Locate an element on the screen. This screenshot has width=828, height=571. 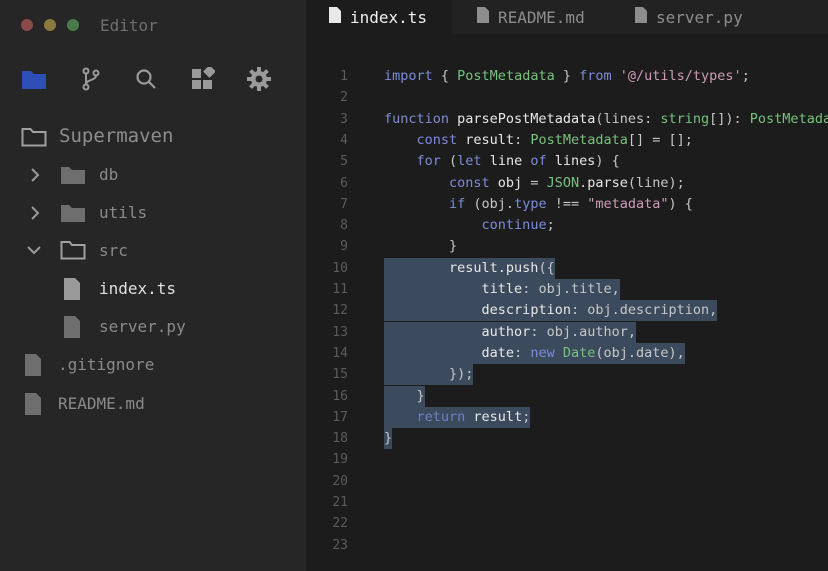
line-number: 13 is located at coordinates (340, 332).